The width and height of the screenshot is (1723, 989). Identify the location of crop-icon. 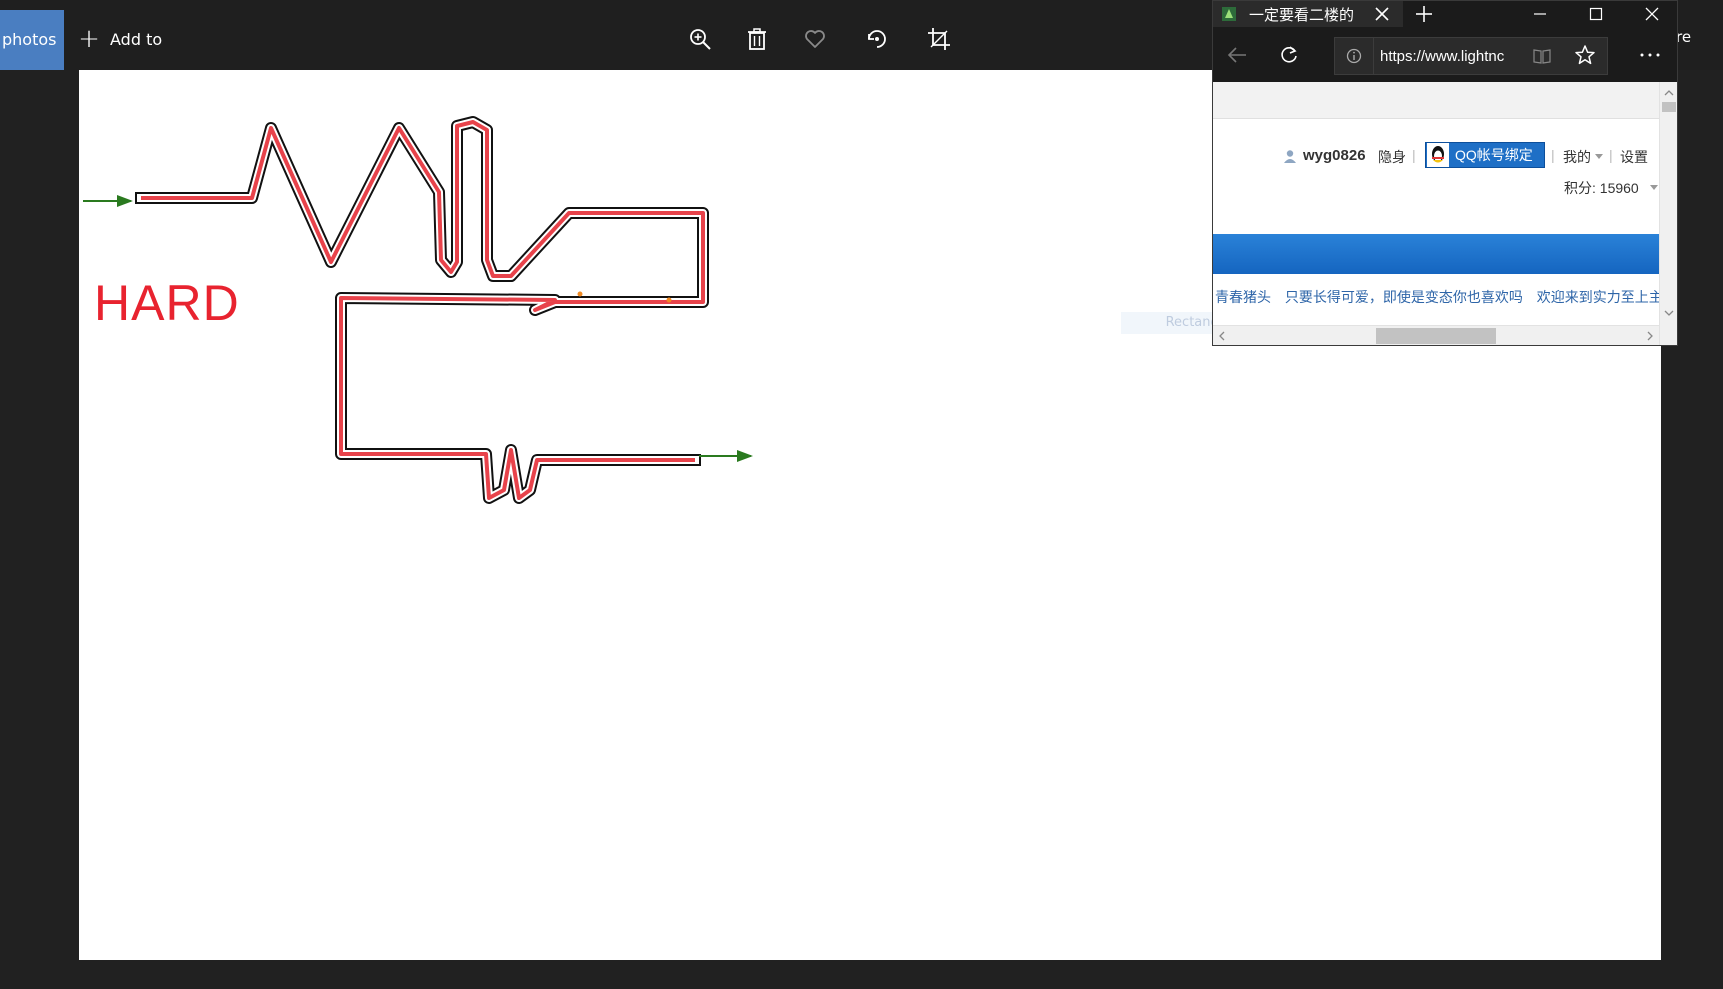
(939, 39).